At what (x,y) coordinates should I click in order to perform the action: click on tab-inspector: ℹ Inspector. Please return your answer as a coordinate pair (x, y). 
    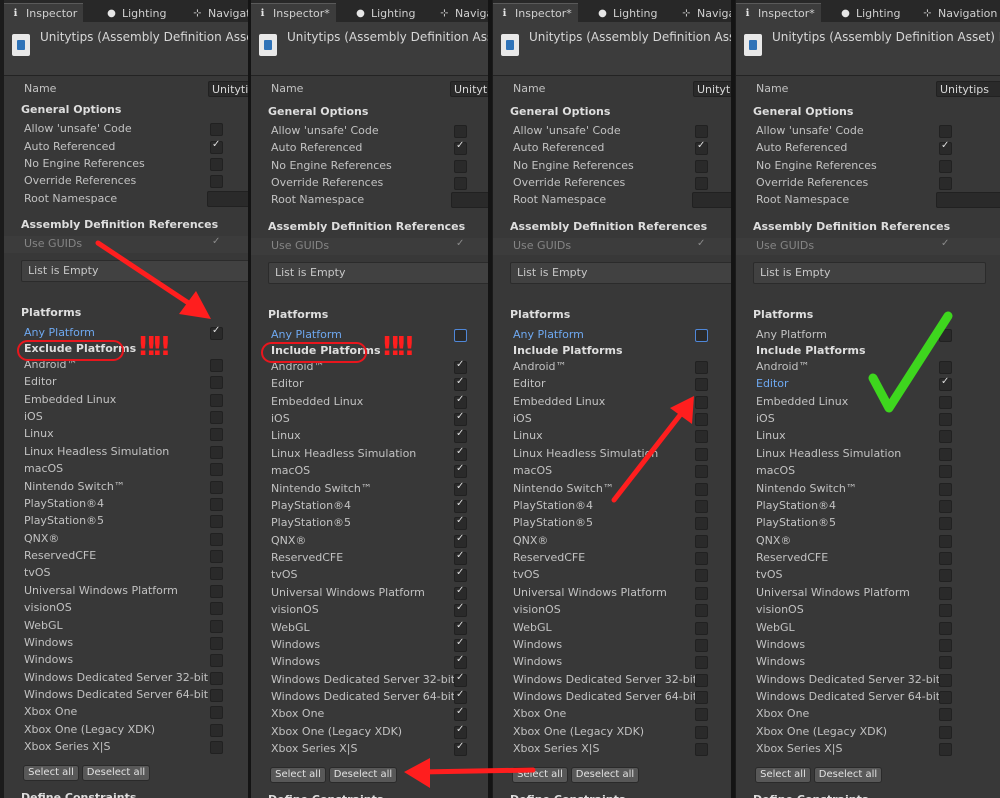
    Looking at the image, I should click on (44, 13).